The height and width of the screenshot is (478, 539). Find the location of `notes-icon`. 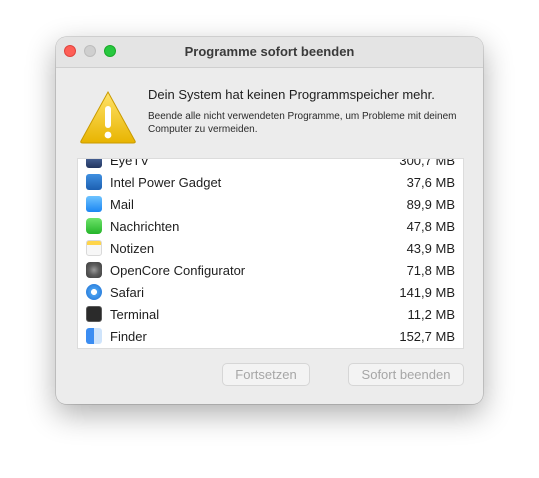

notes-icon is located at coordinates (94, 248).